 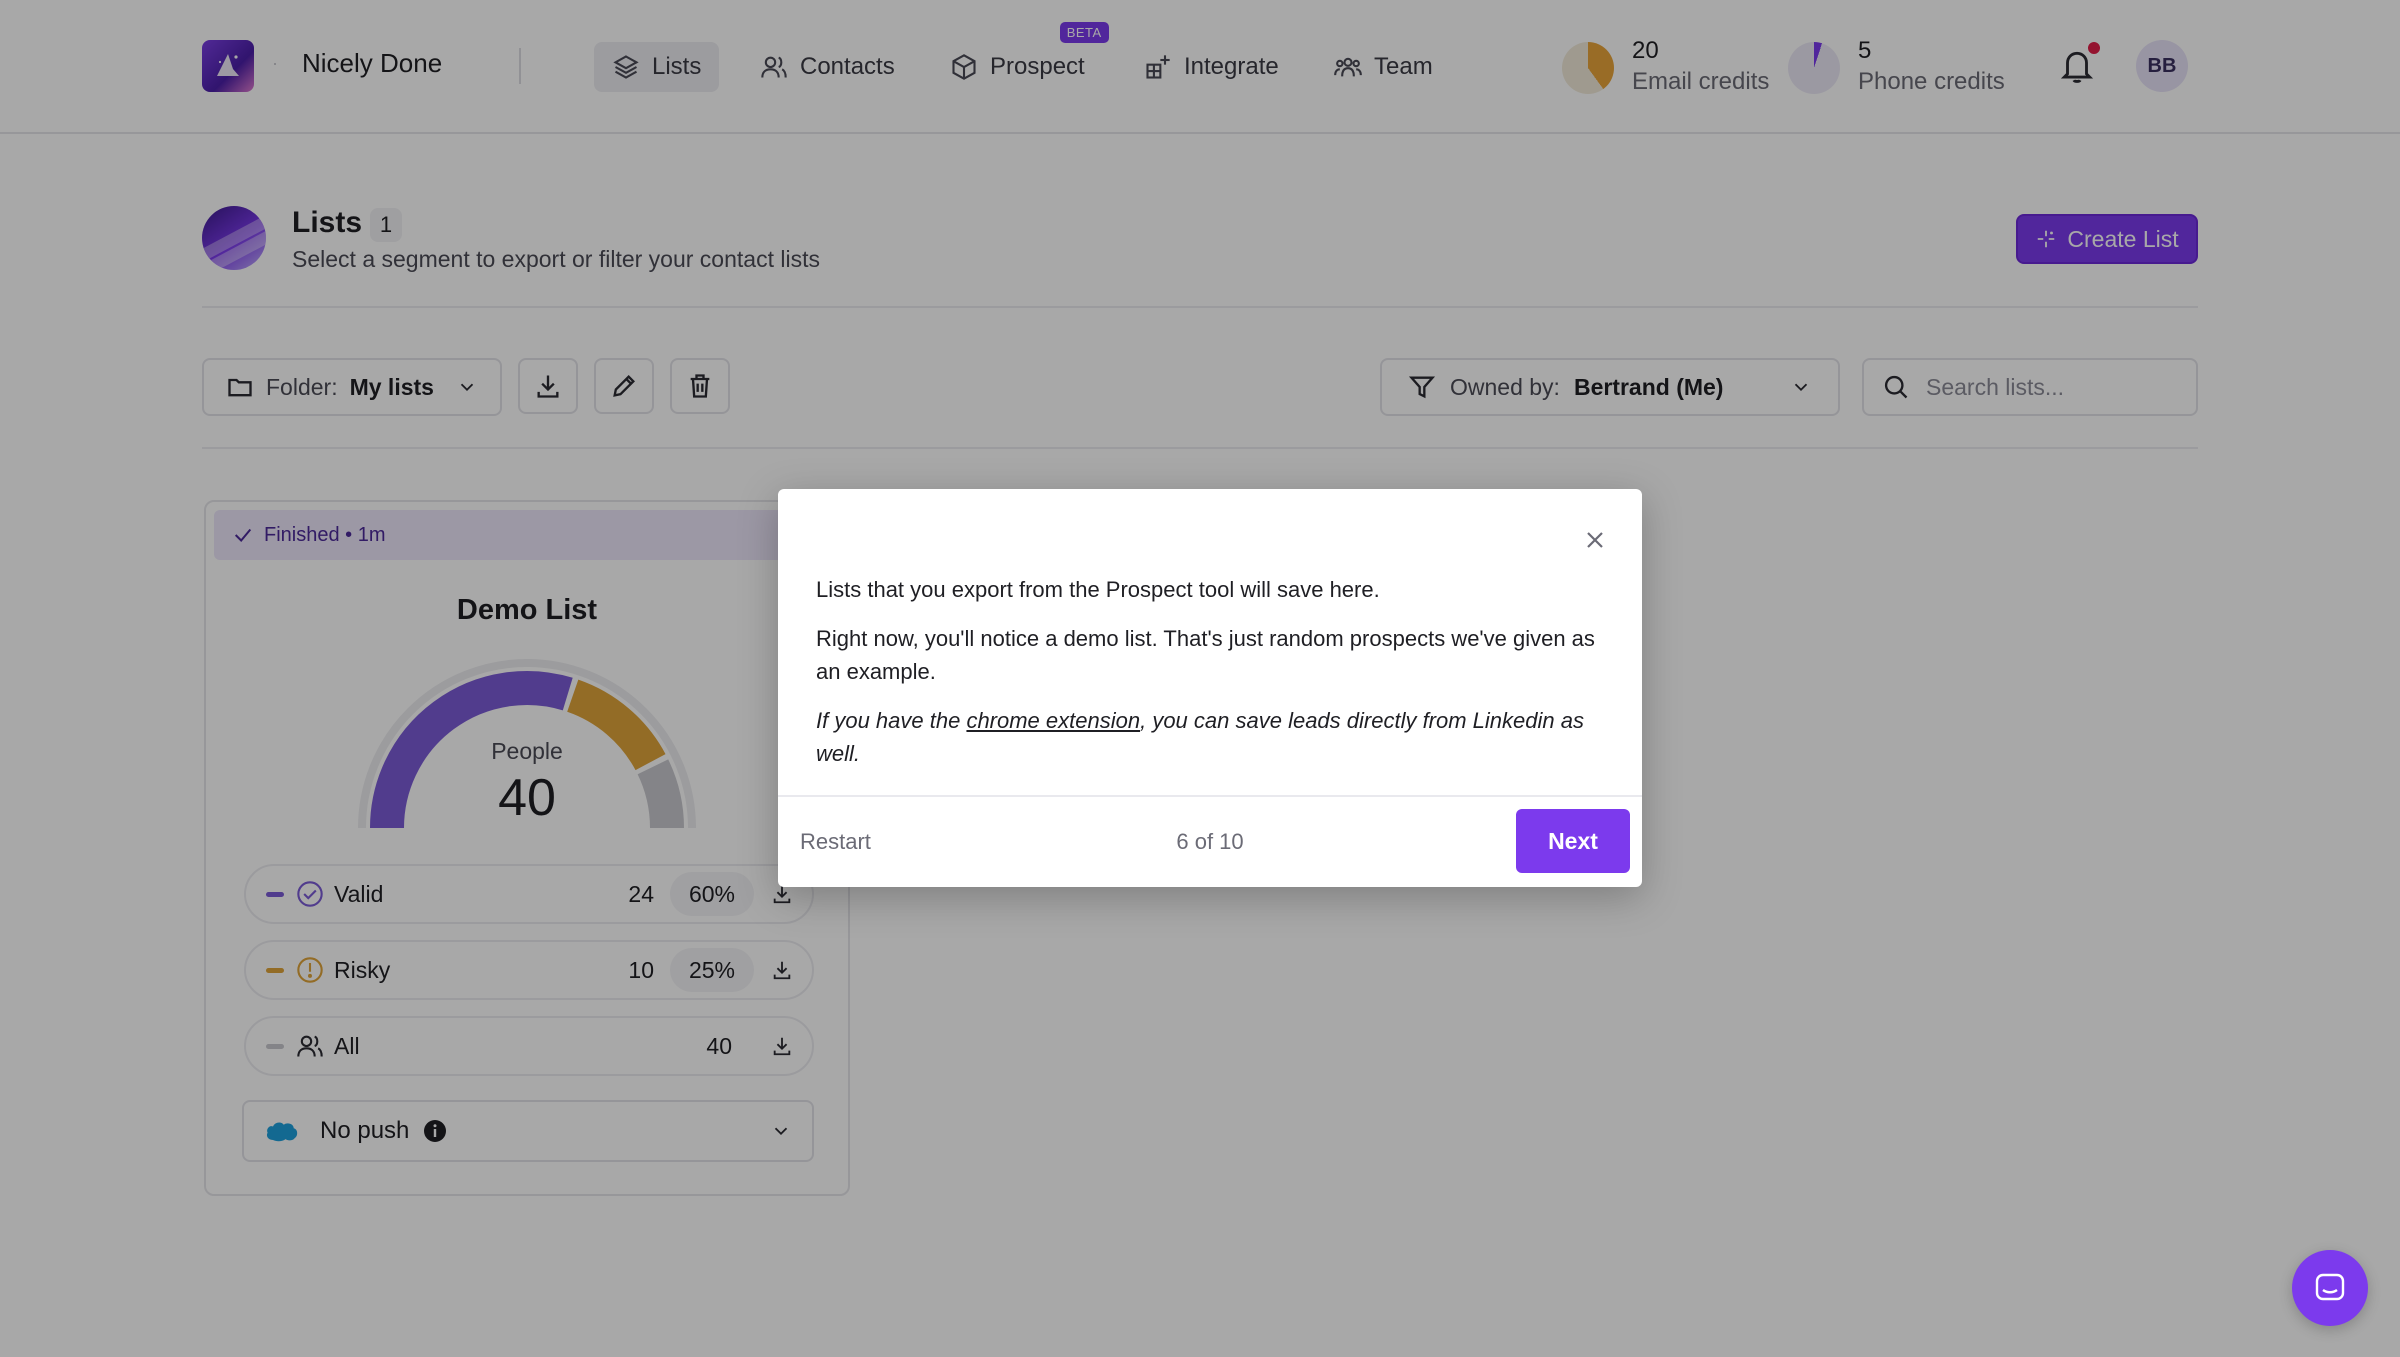 I want to click on chat-icon, so click(x=2330, y=1287).